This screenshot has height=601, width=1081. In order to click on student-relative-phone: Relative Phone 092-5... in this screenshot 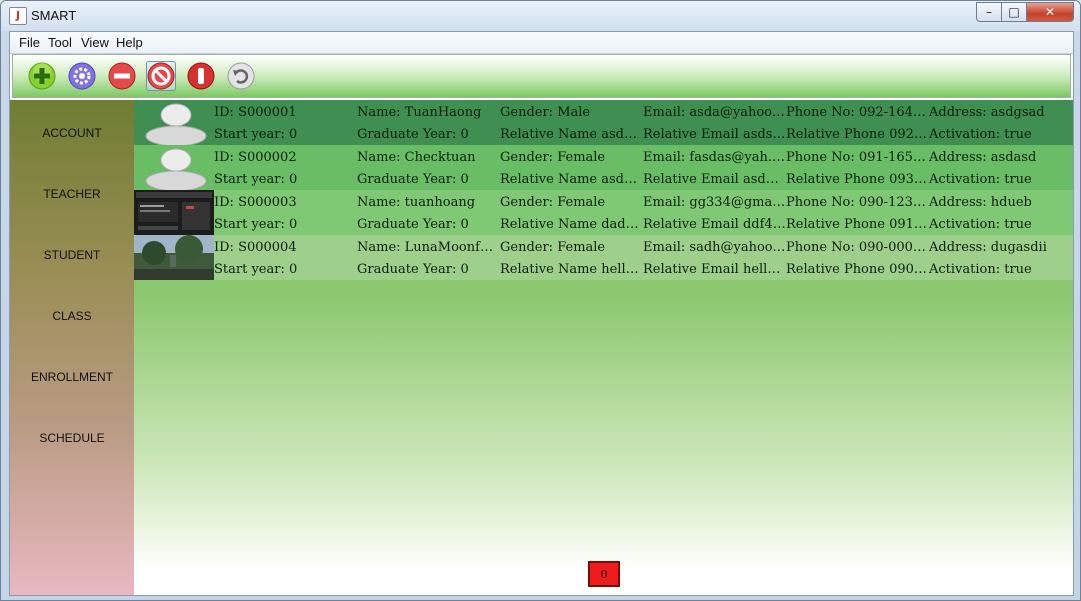, I will do `click(857, 134)`.